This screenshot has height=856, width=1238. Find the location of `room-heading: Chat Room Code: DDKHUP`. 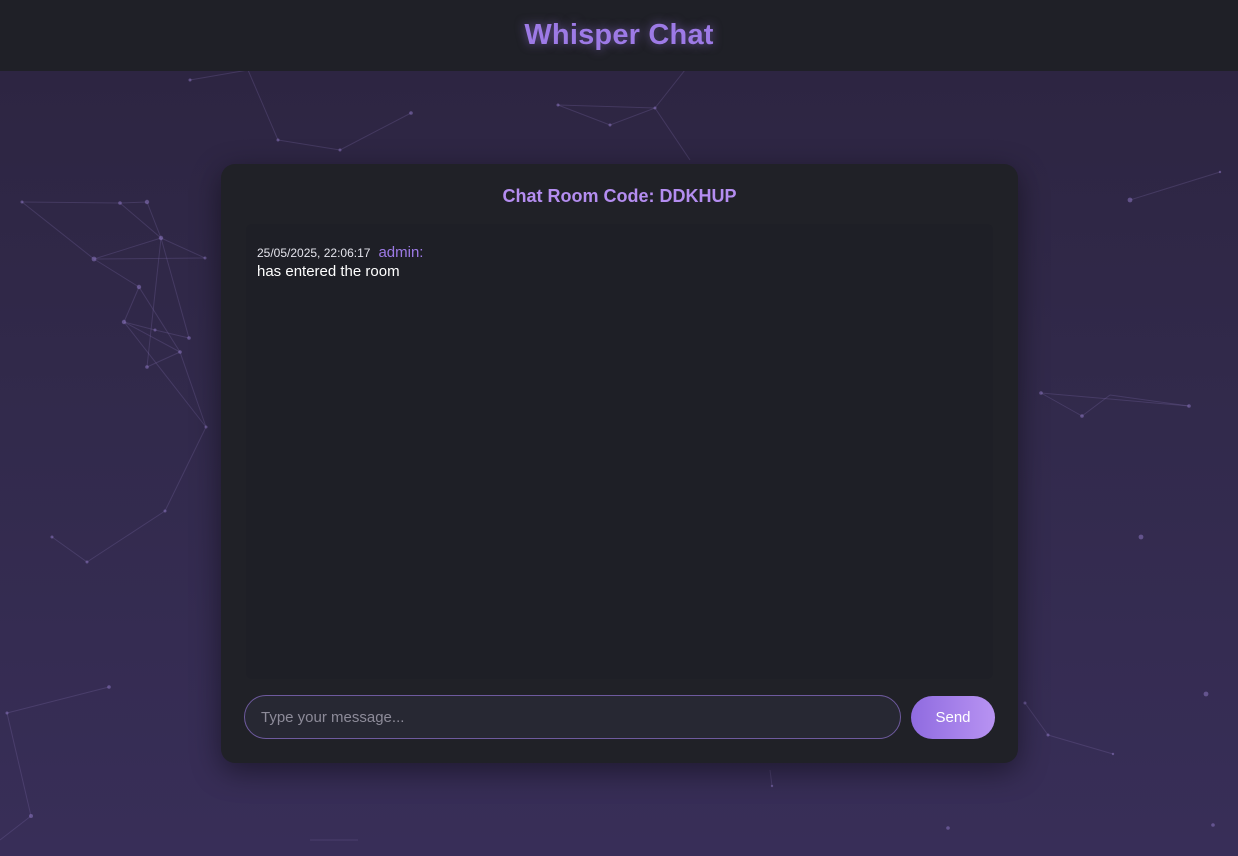

room-heading: Chat Room Code: DDKHUP is located at coordinates (619, 196).